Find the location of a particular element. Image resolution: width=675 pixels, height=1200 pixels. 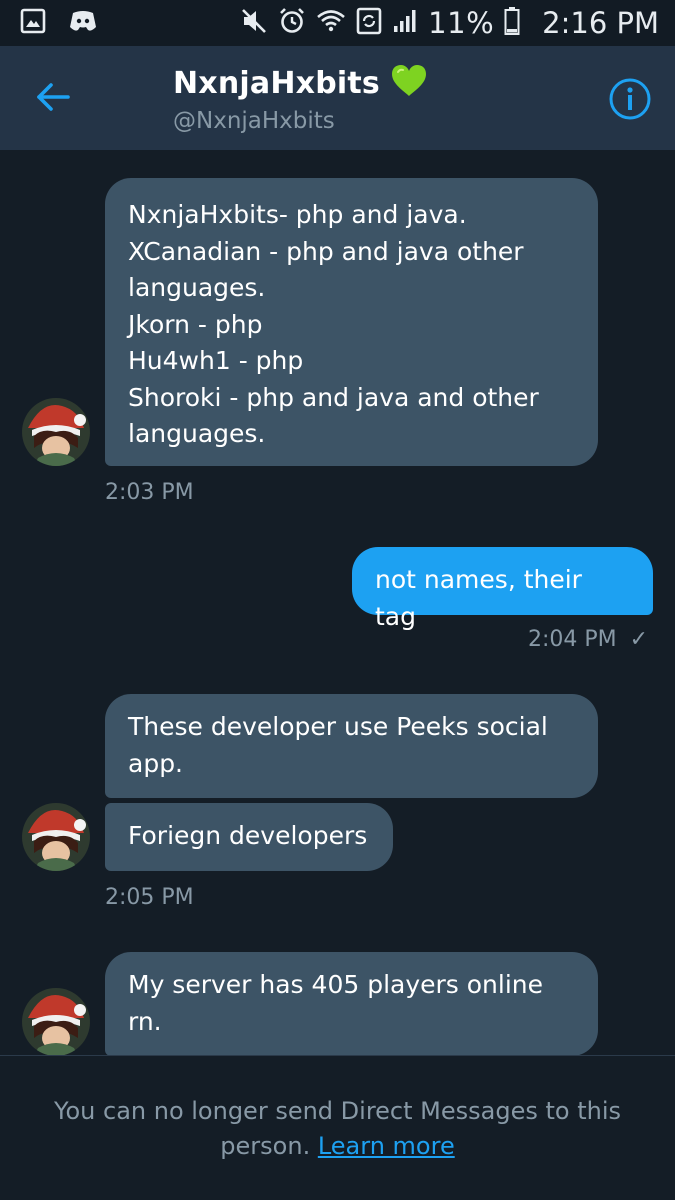

info-icon is located at coordinates (630, 99).